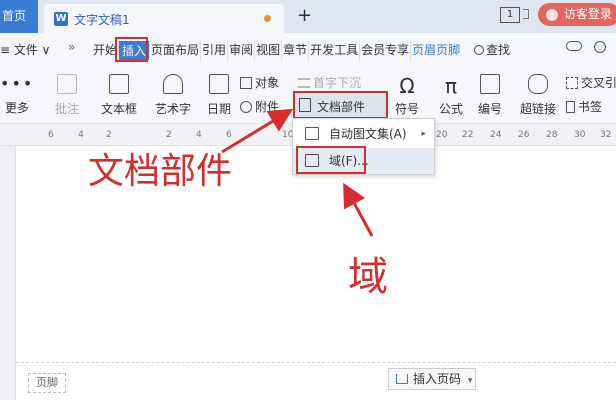  Describe the element at coordinates (47, 383) in the screenshot. I see `footer-label: 页脚` at that location.